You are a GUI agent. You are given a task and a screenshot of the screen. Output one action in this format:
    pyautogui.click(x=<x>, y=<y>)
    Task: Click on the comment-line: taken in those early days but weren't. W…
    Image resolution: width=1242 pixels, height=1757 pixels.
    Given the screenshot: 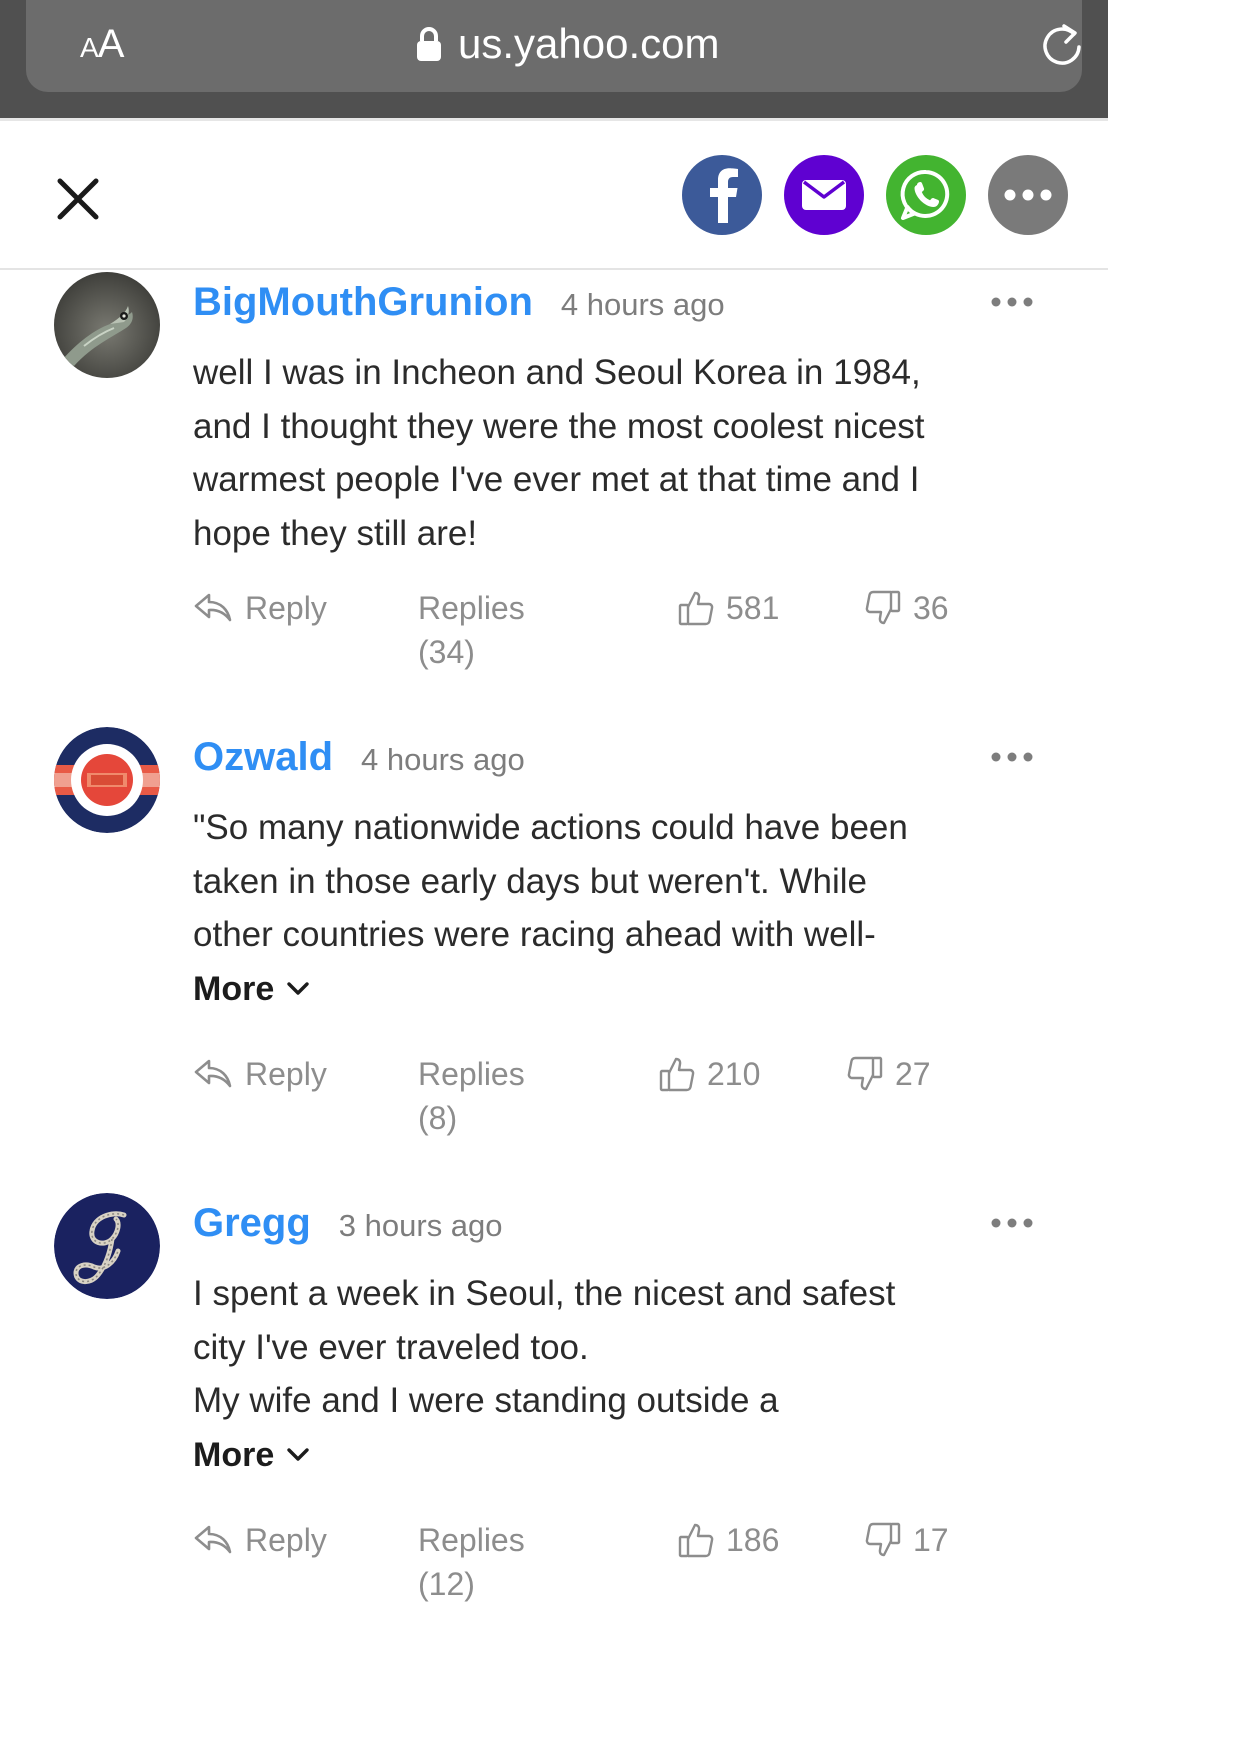 What is the action you would take?
    pyautogui.click(x=530, y=881)
    